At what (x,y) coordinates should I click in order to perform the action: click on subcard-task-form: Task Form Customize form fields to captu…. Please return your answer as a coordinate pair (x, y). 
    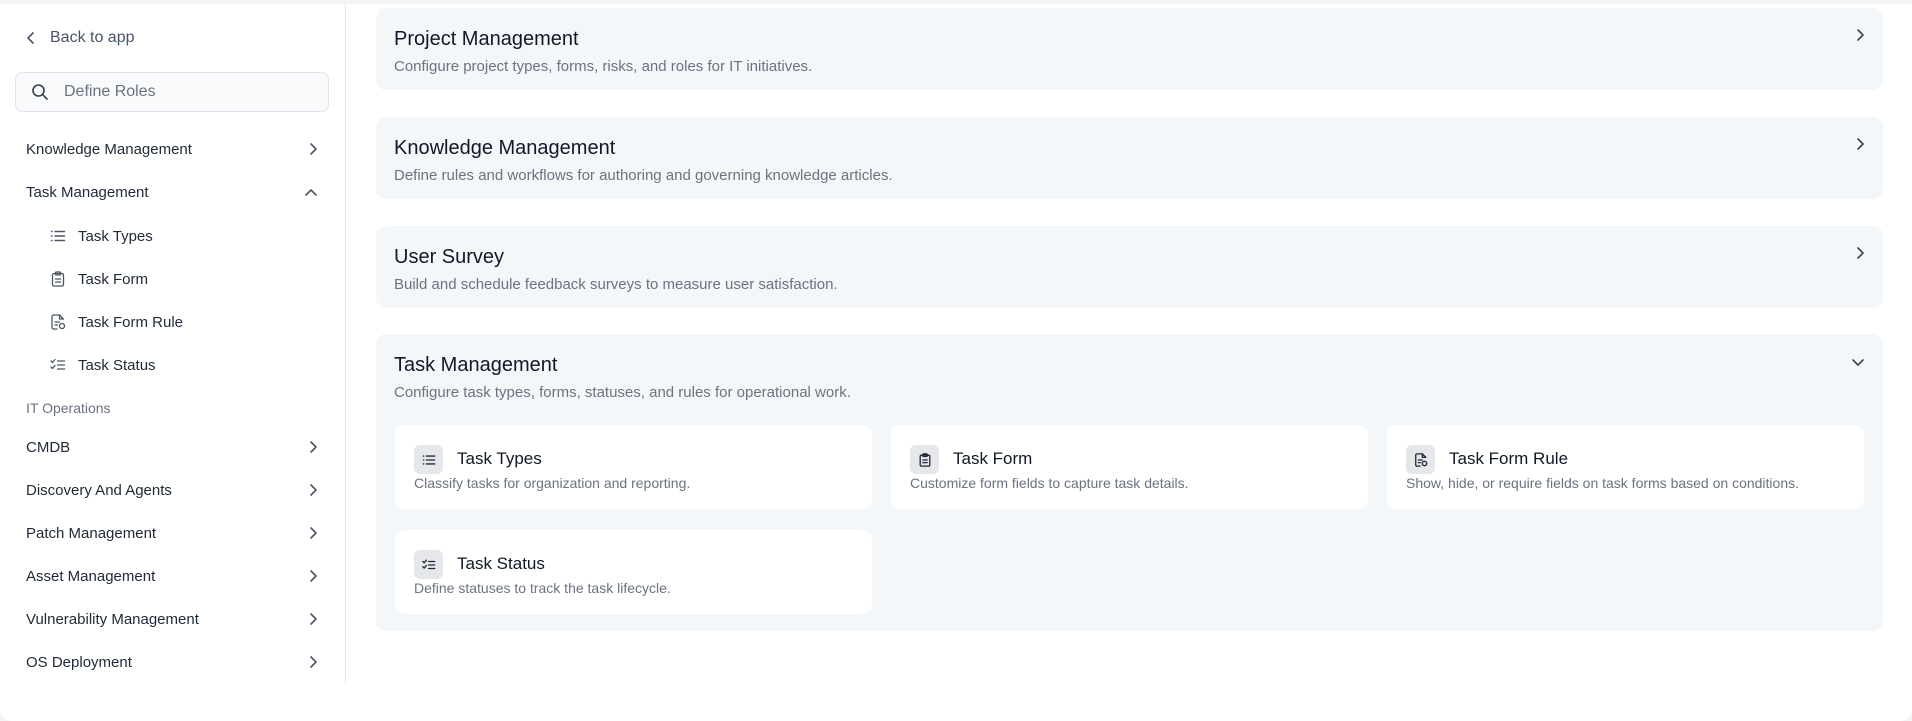
    Looking at the image, I should click on (1129, 467).